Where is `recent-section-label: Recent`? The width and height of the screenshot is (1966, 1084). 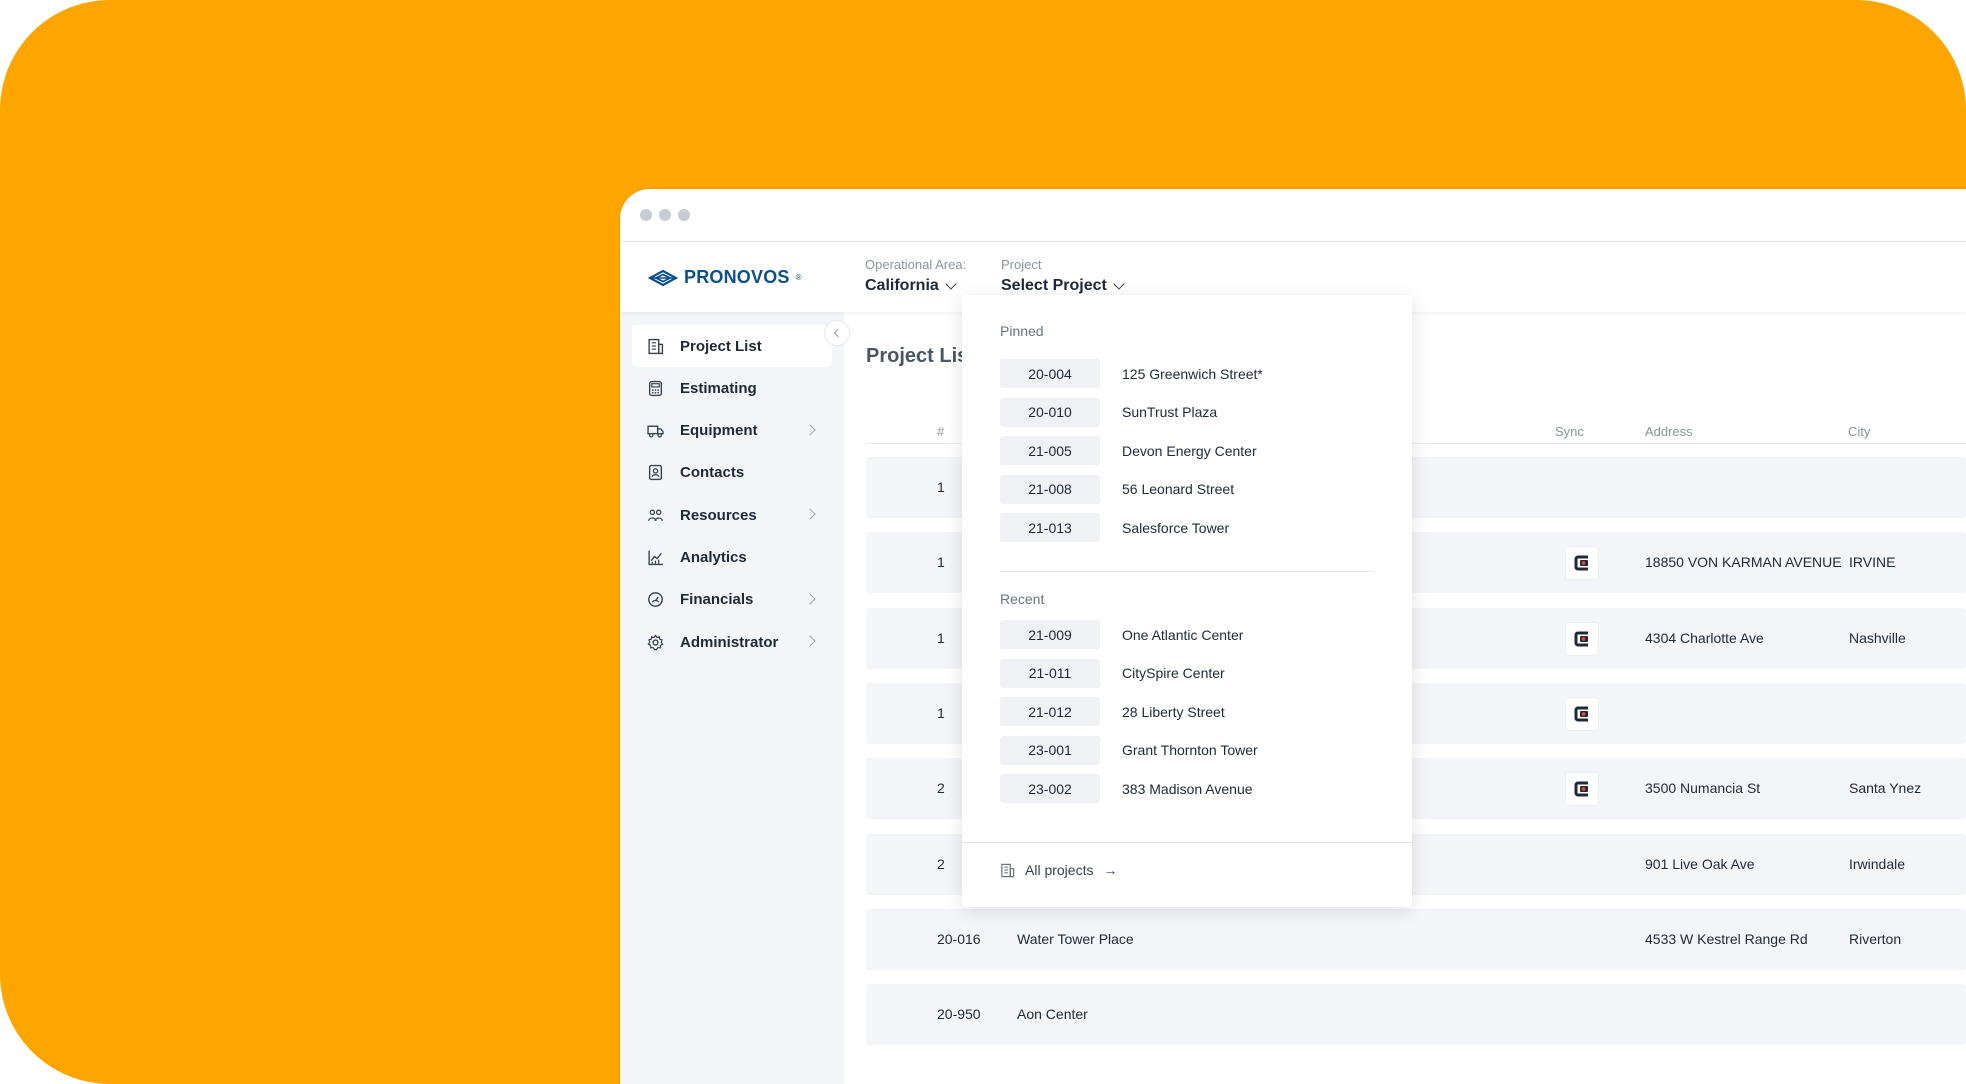
recent-section-label: Recent is located at coordinates (1022, 599).